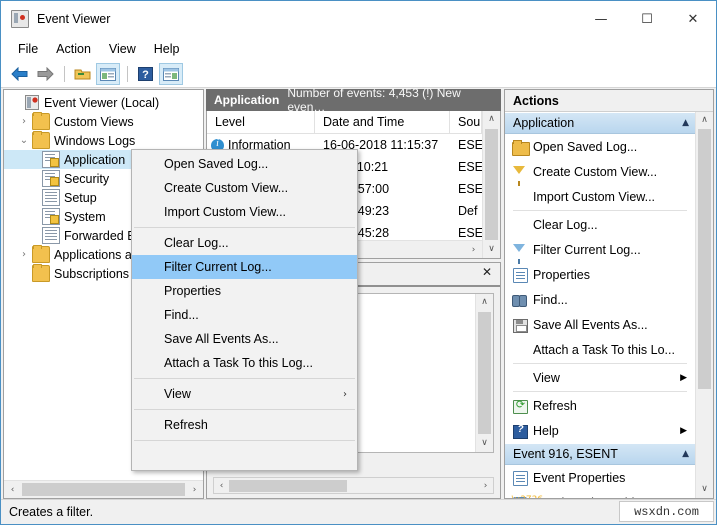  What do you see at coordinates (704, 435) in the screenshot?
I see `scroll-track` at bounding box center [704, 435].